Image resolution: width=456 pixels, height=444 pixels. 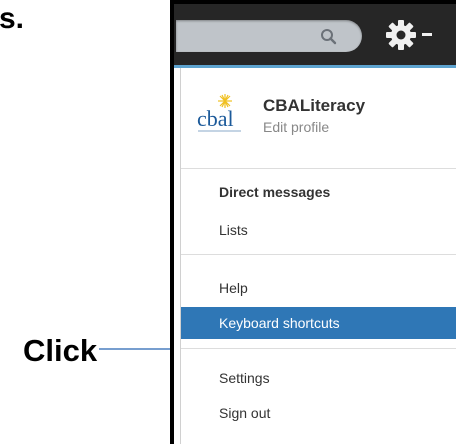 I want to click on menu-item-settings: Settings, so click(x=318, y=378).